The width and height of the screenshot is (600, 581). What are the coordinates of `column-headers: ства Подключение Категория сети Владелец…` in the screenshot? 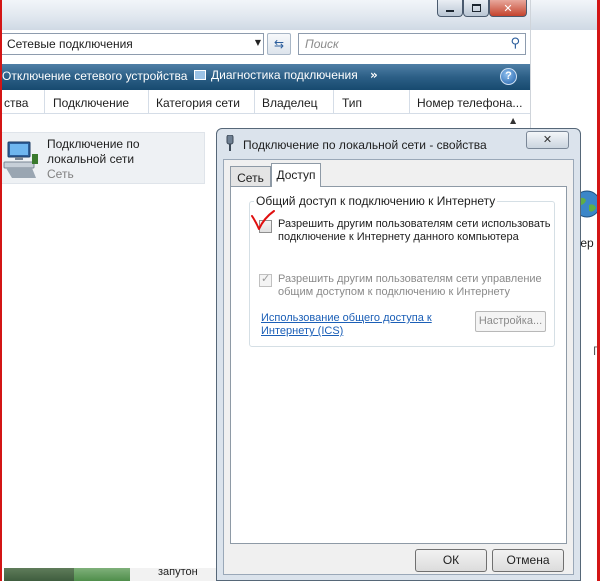 It's located at (267, 102).